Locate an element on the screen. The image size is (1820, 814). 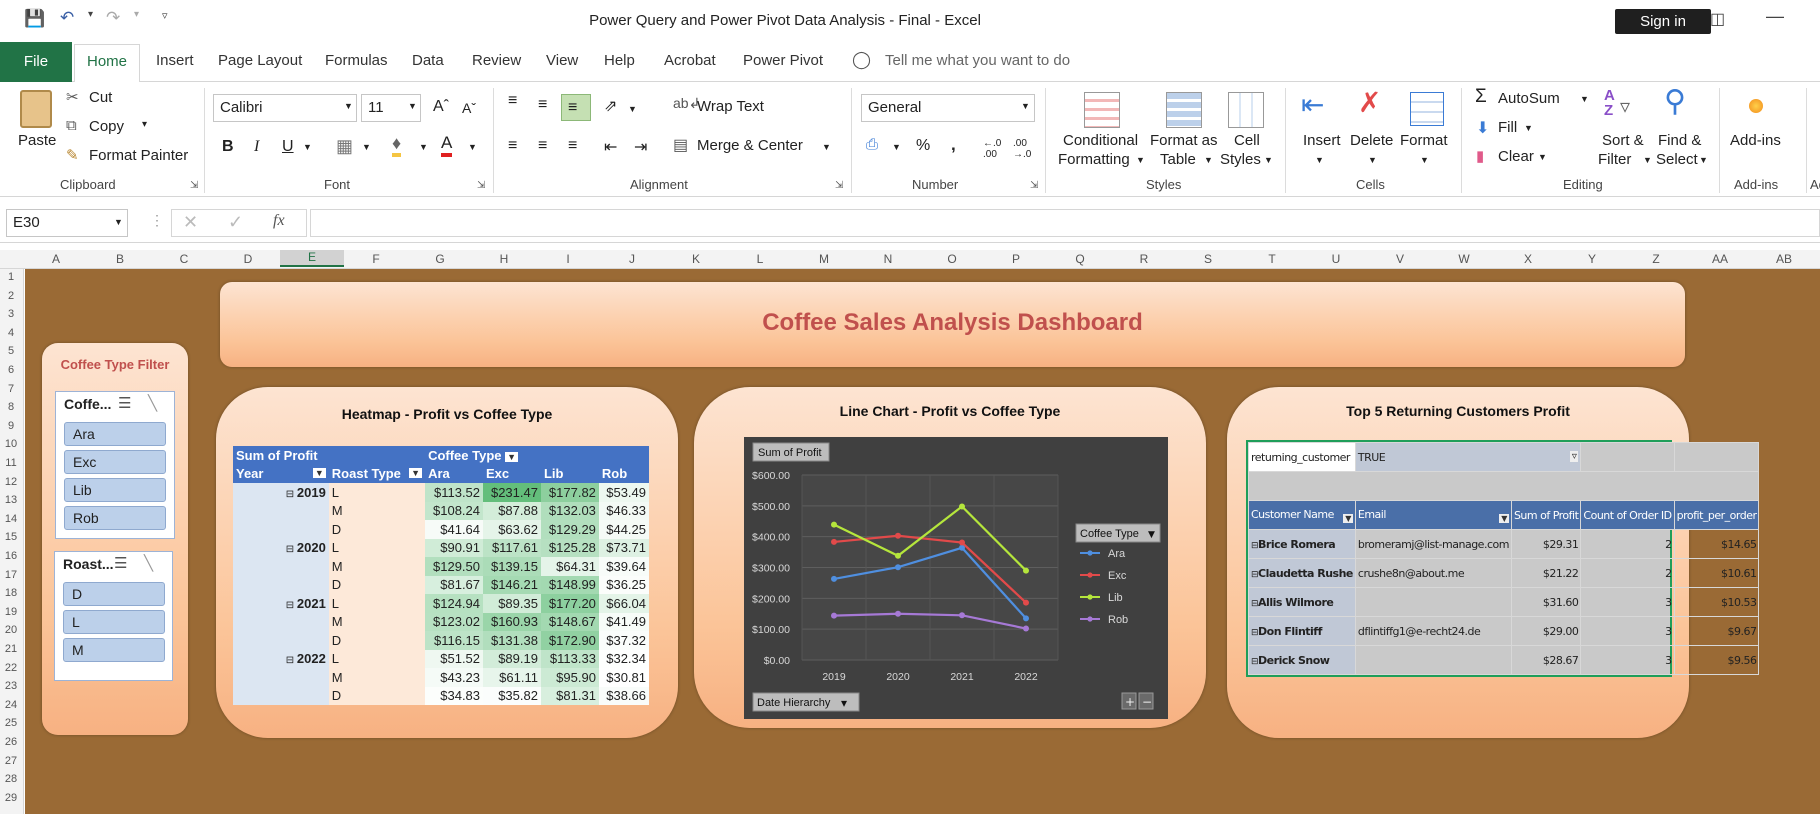
conditional-formatting-button: Conditional is located at coordinates (1100, 140).